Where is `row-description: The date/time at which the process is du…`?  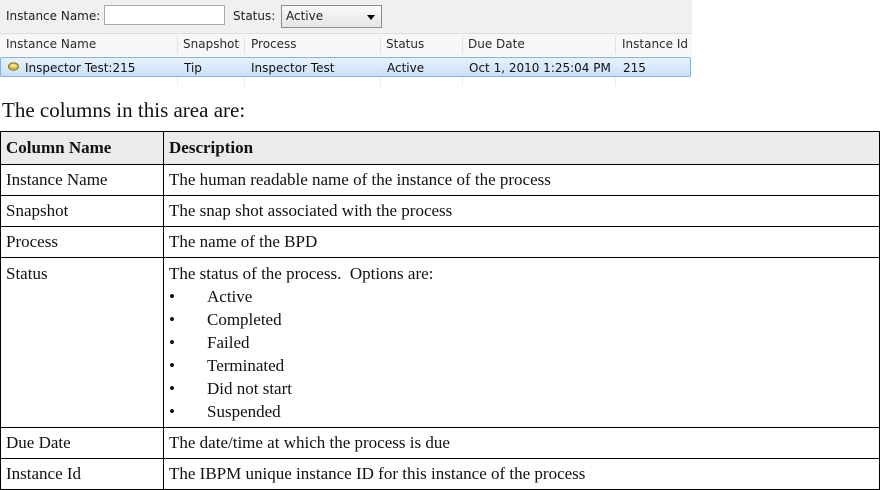 row-description: The date/time at which the process is du… is located at coordinates (521, 443).